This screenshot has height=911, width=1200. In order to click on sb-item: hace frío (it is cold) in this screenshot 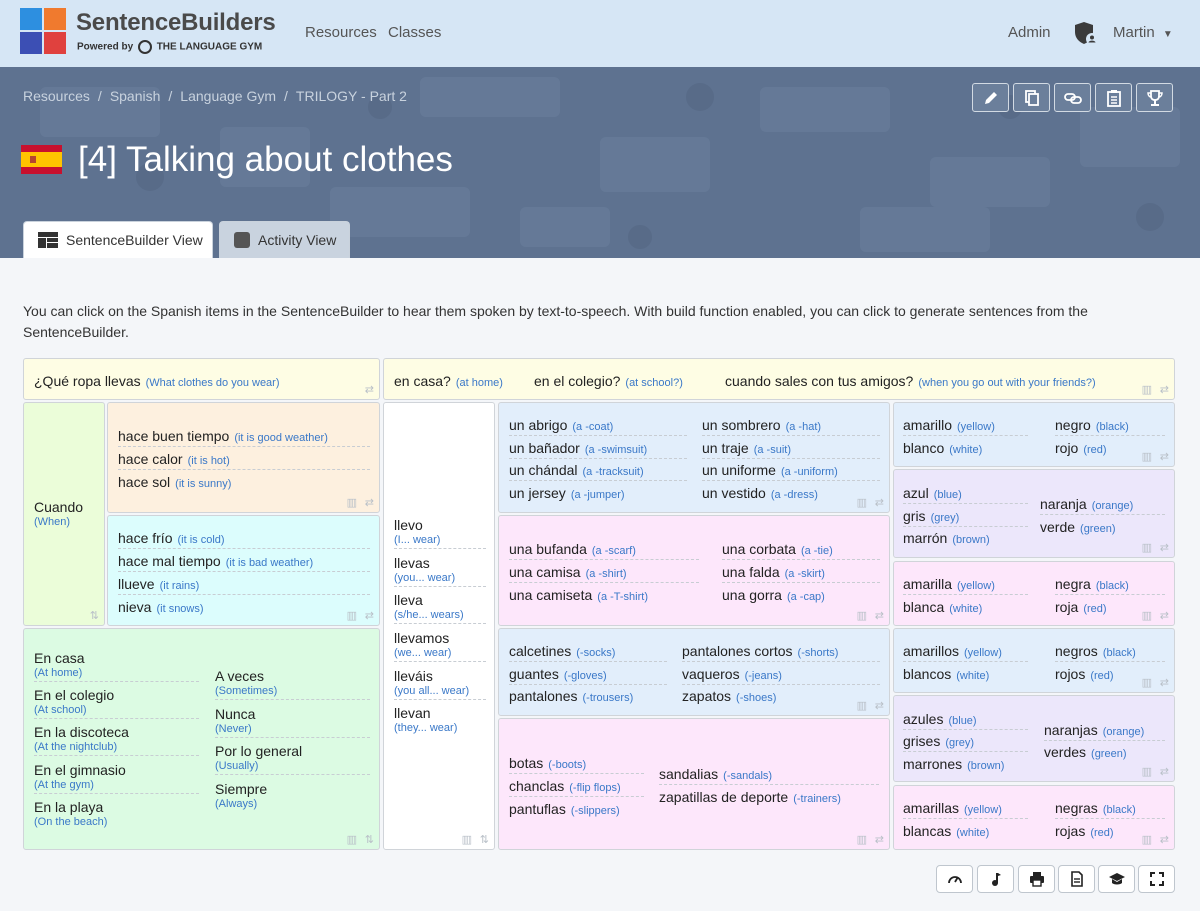, I will do `click(244, 539)`.